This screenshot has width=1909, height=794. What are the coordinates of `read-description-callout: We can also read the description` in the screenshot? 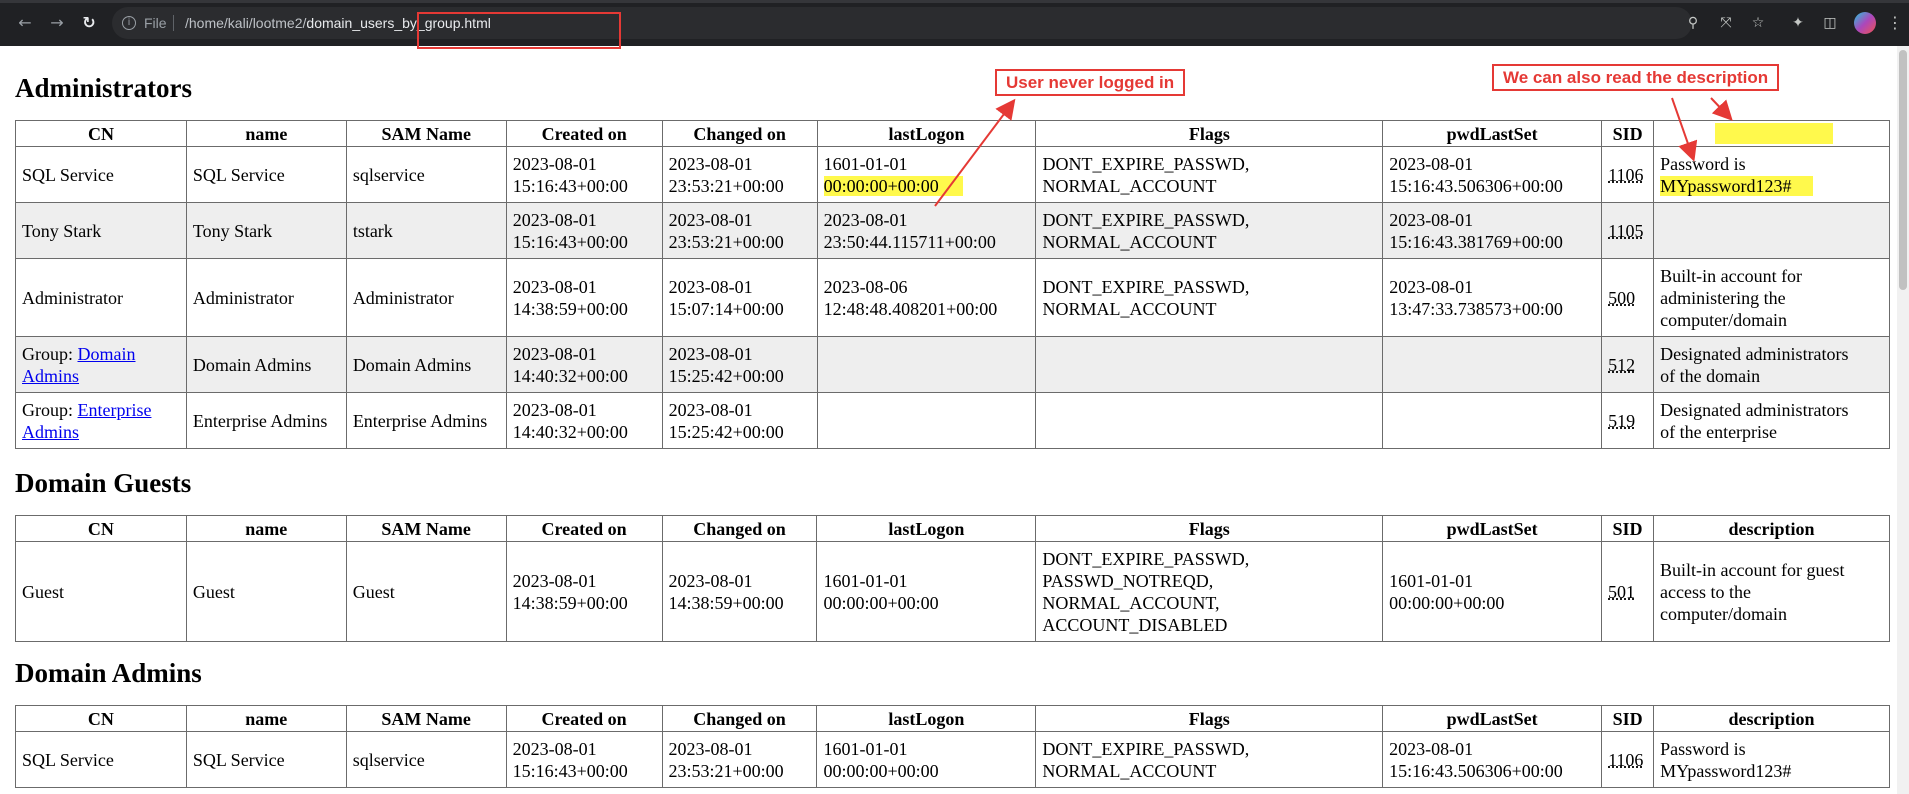 It's located at (1636, 77).